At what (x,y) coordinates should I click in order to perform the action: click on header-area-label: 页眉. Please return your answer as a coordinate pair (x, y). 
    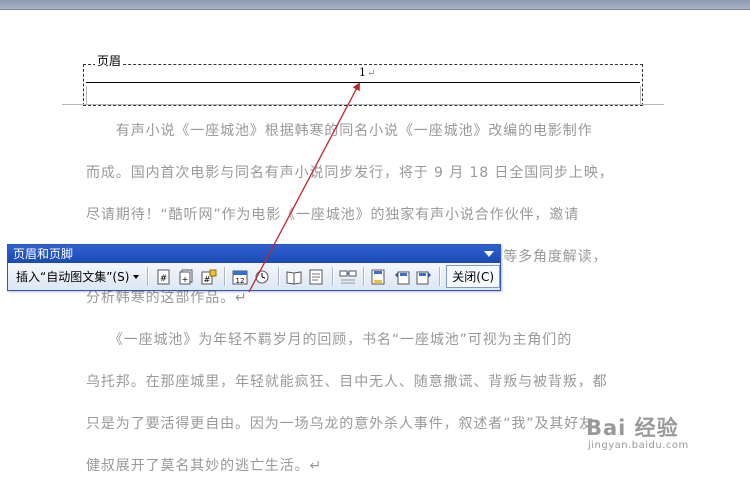
    Looking at the image, I should click on (109, 60).